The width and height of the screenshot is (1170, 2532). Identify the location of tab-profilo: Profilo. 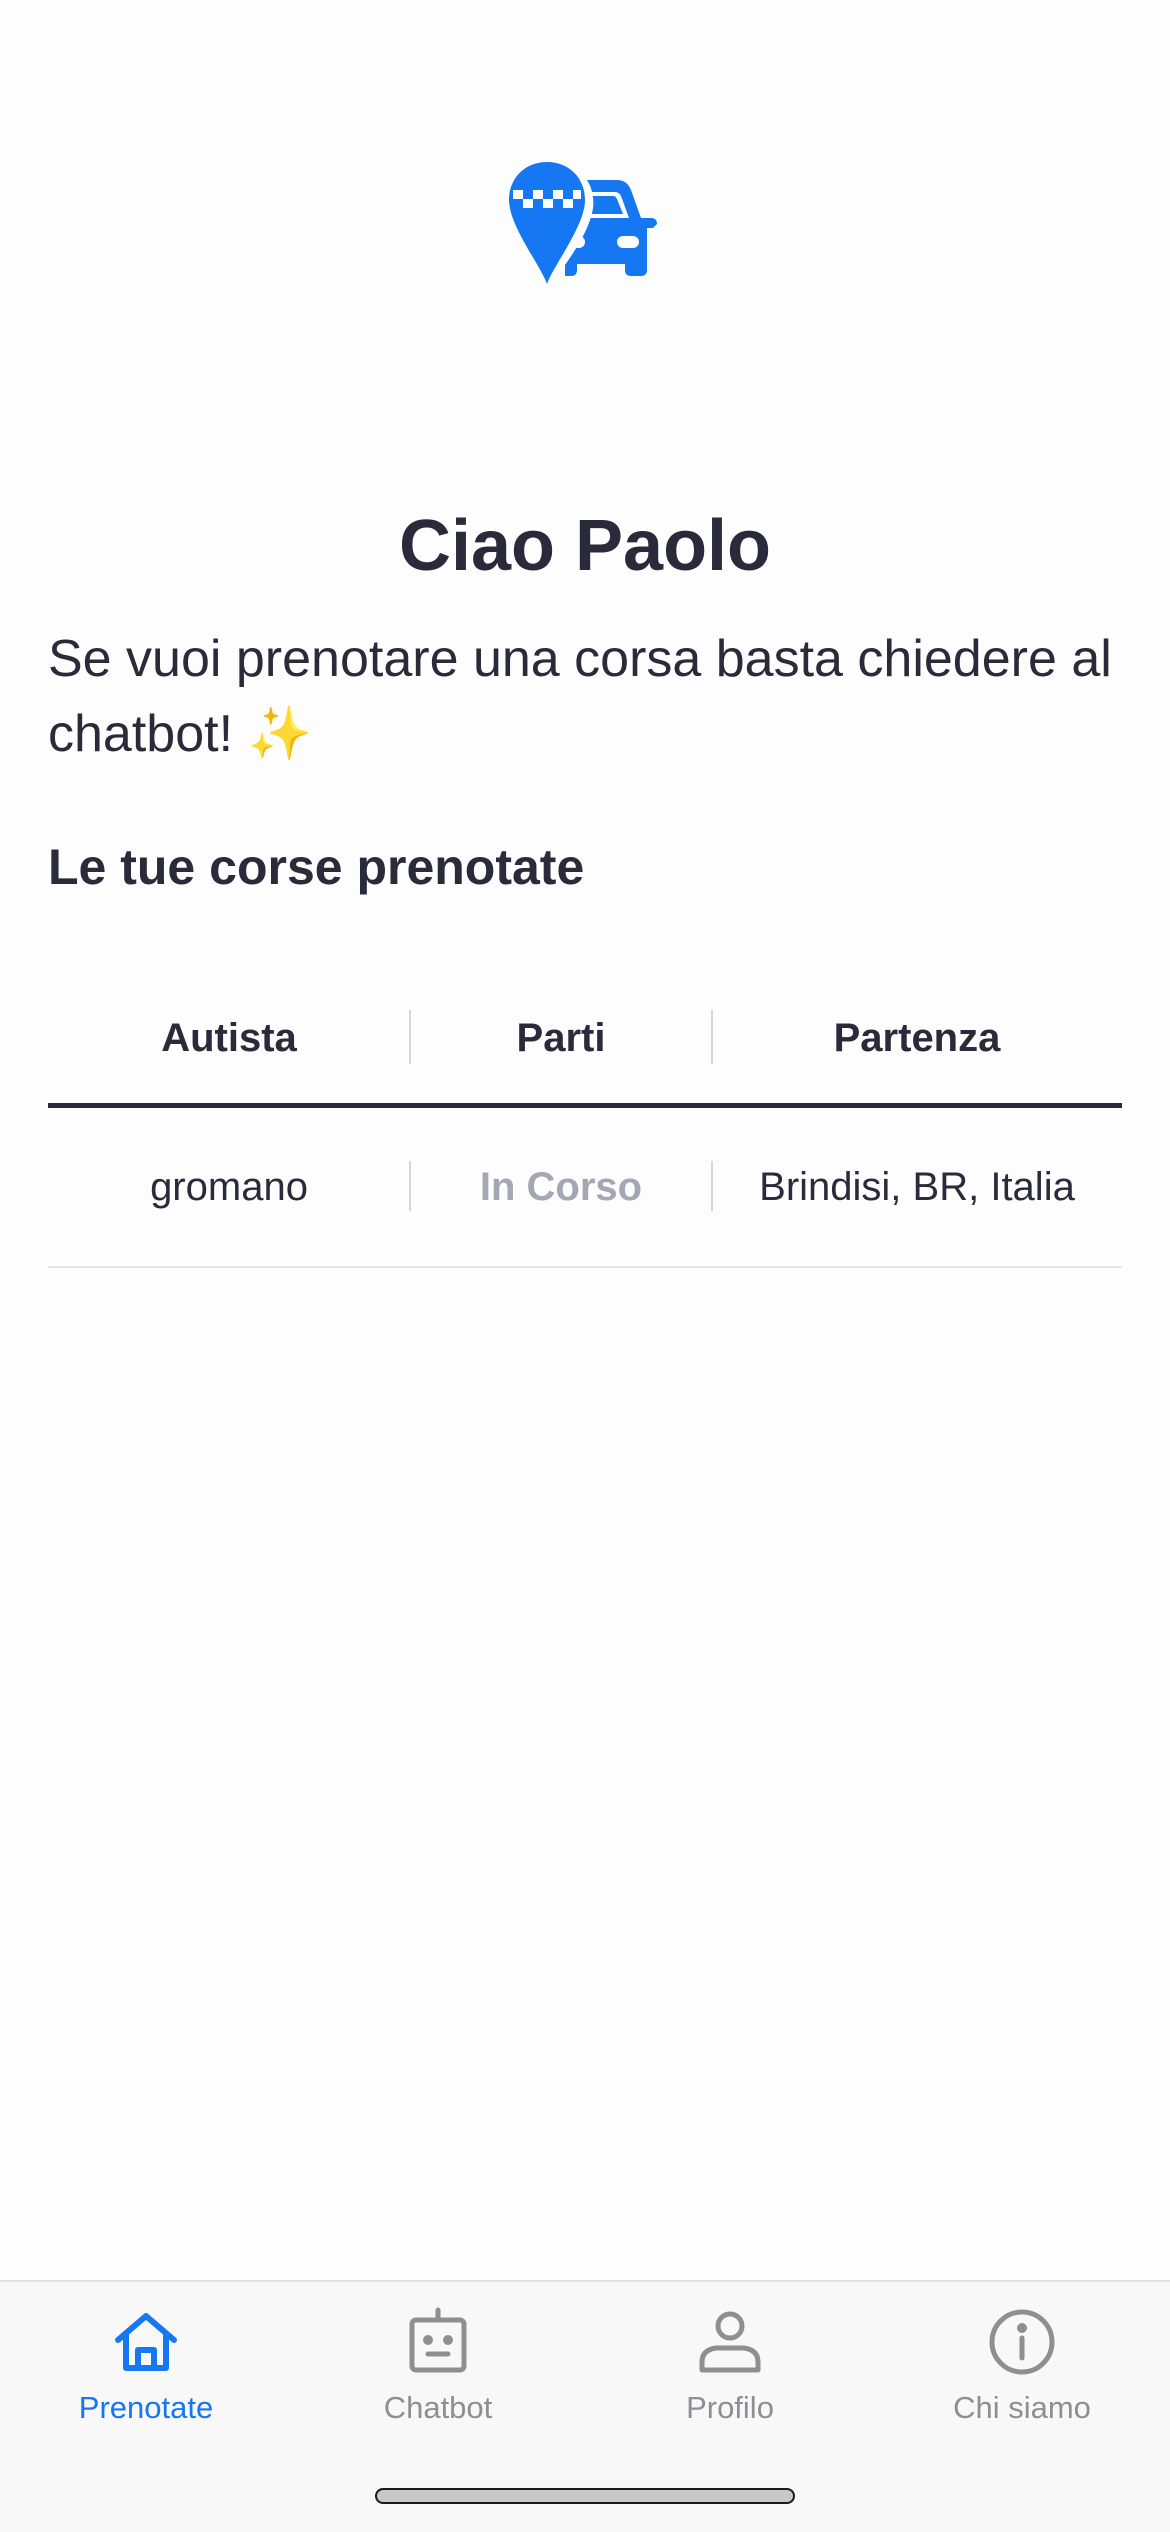
(730, 2357).